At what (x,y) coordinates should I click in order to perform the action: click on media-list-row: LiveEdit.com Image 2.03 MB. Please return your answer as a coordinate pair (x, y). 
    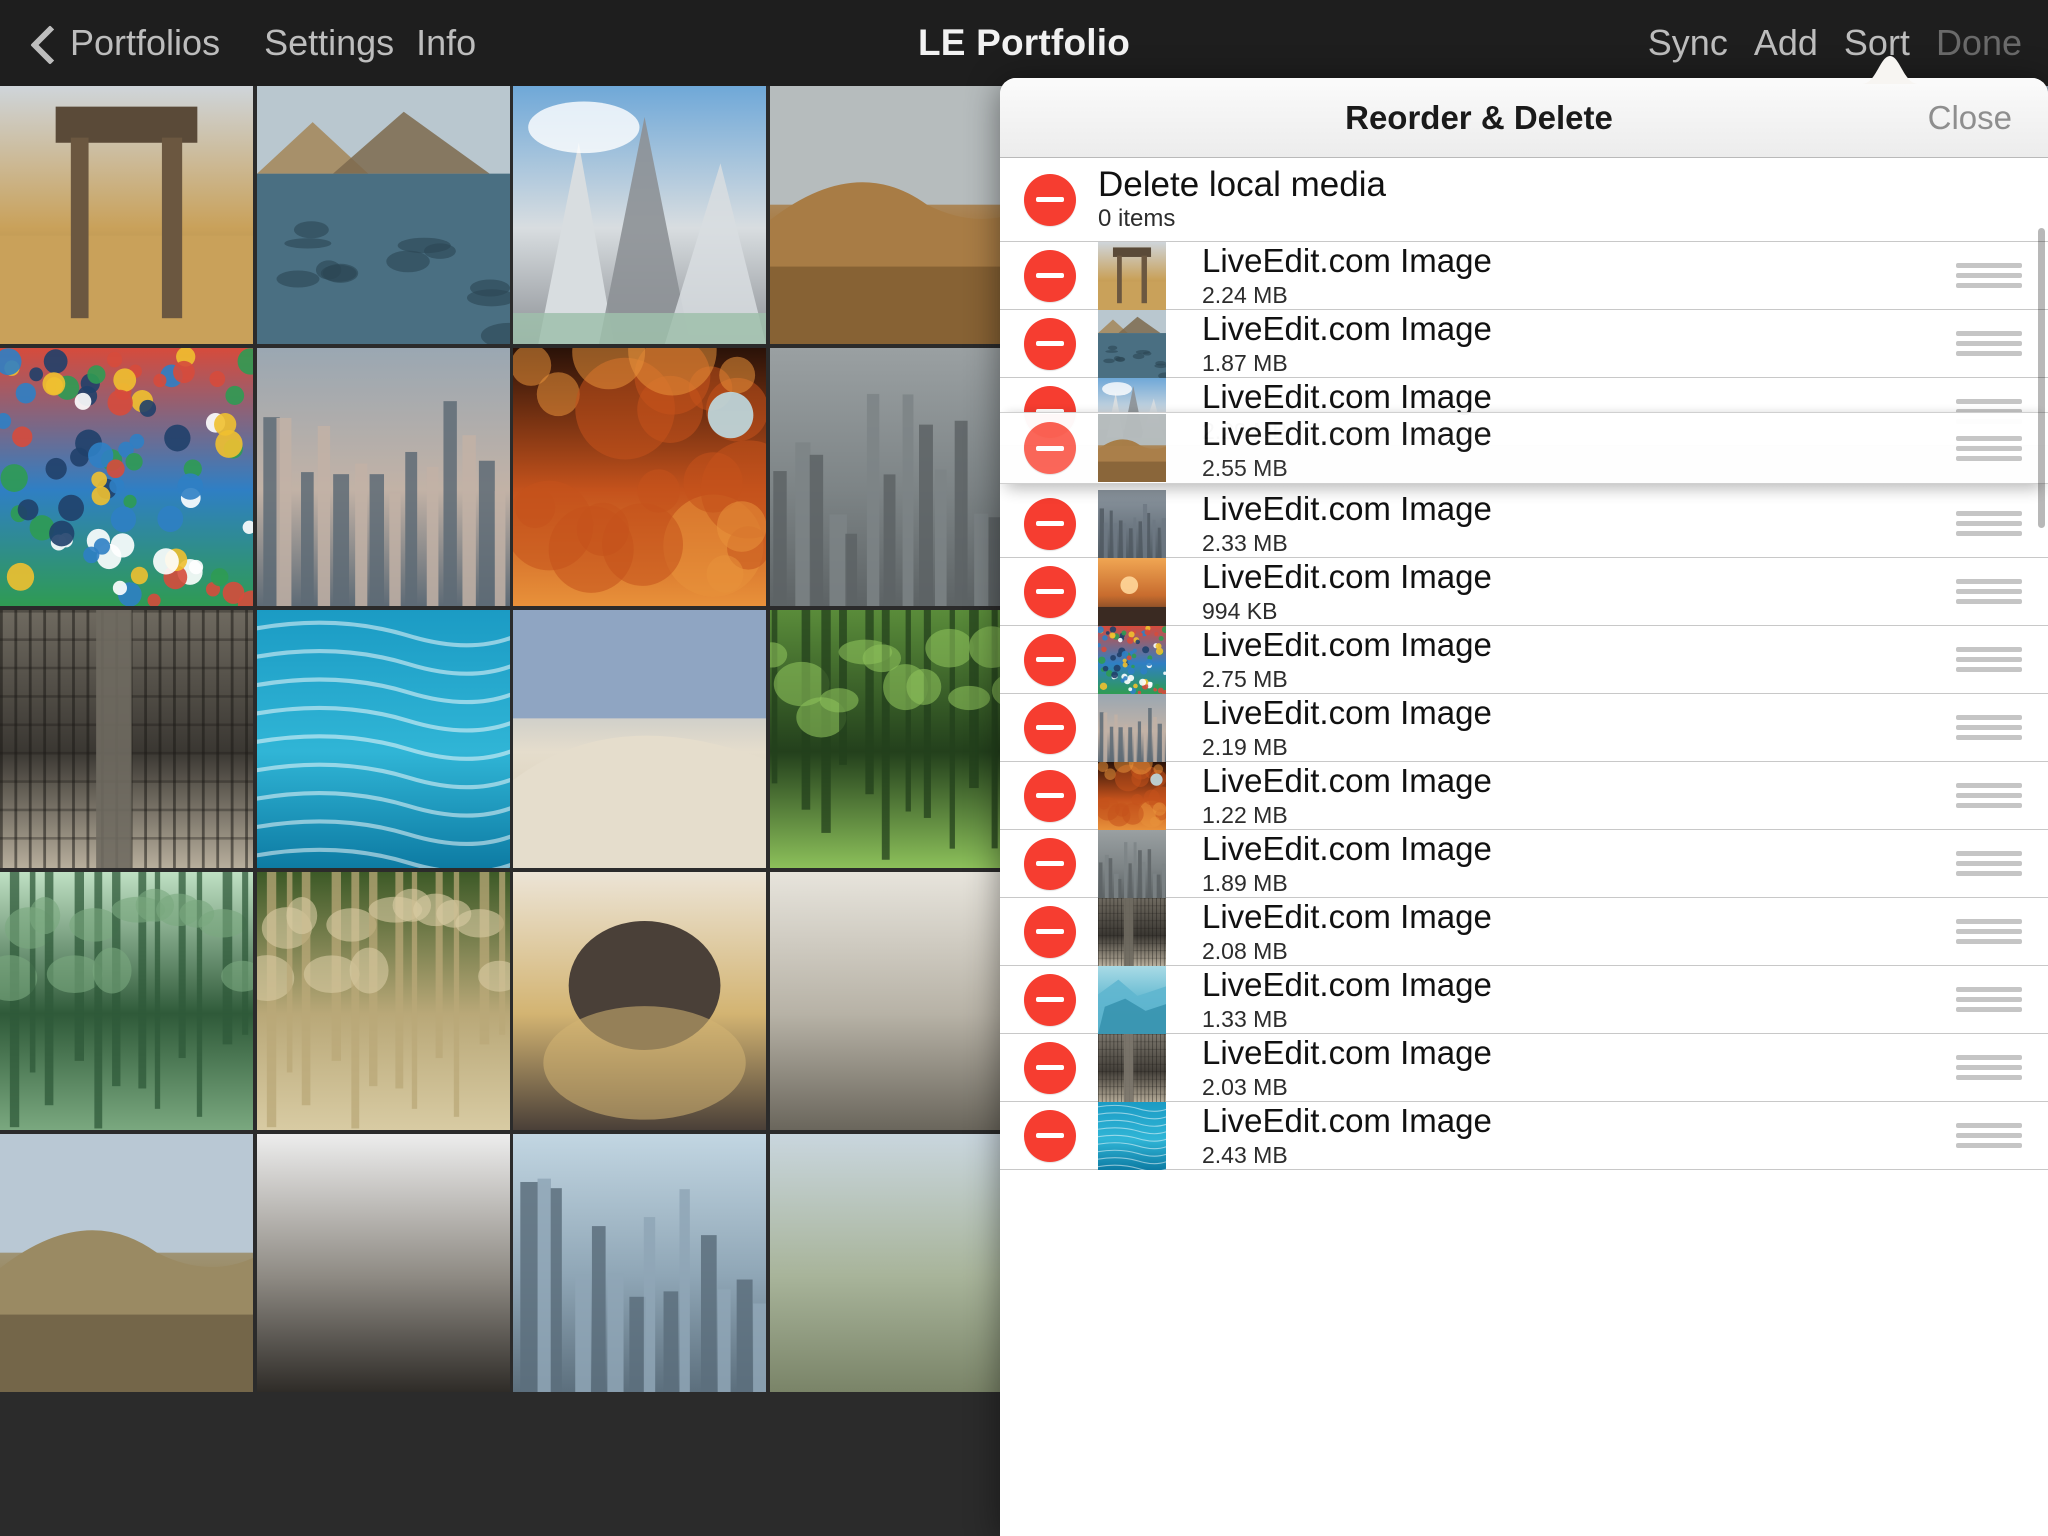
    Looking at the image, I should click on (1524, 1067).